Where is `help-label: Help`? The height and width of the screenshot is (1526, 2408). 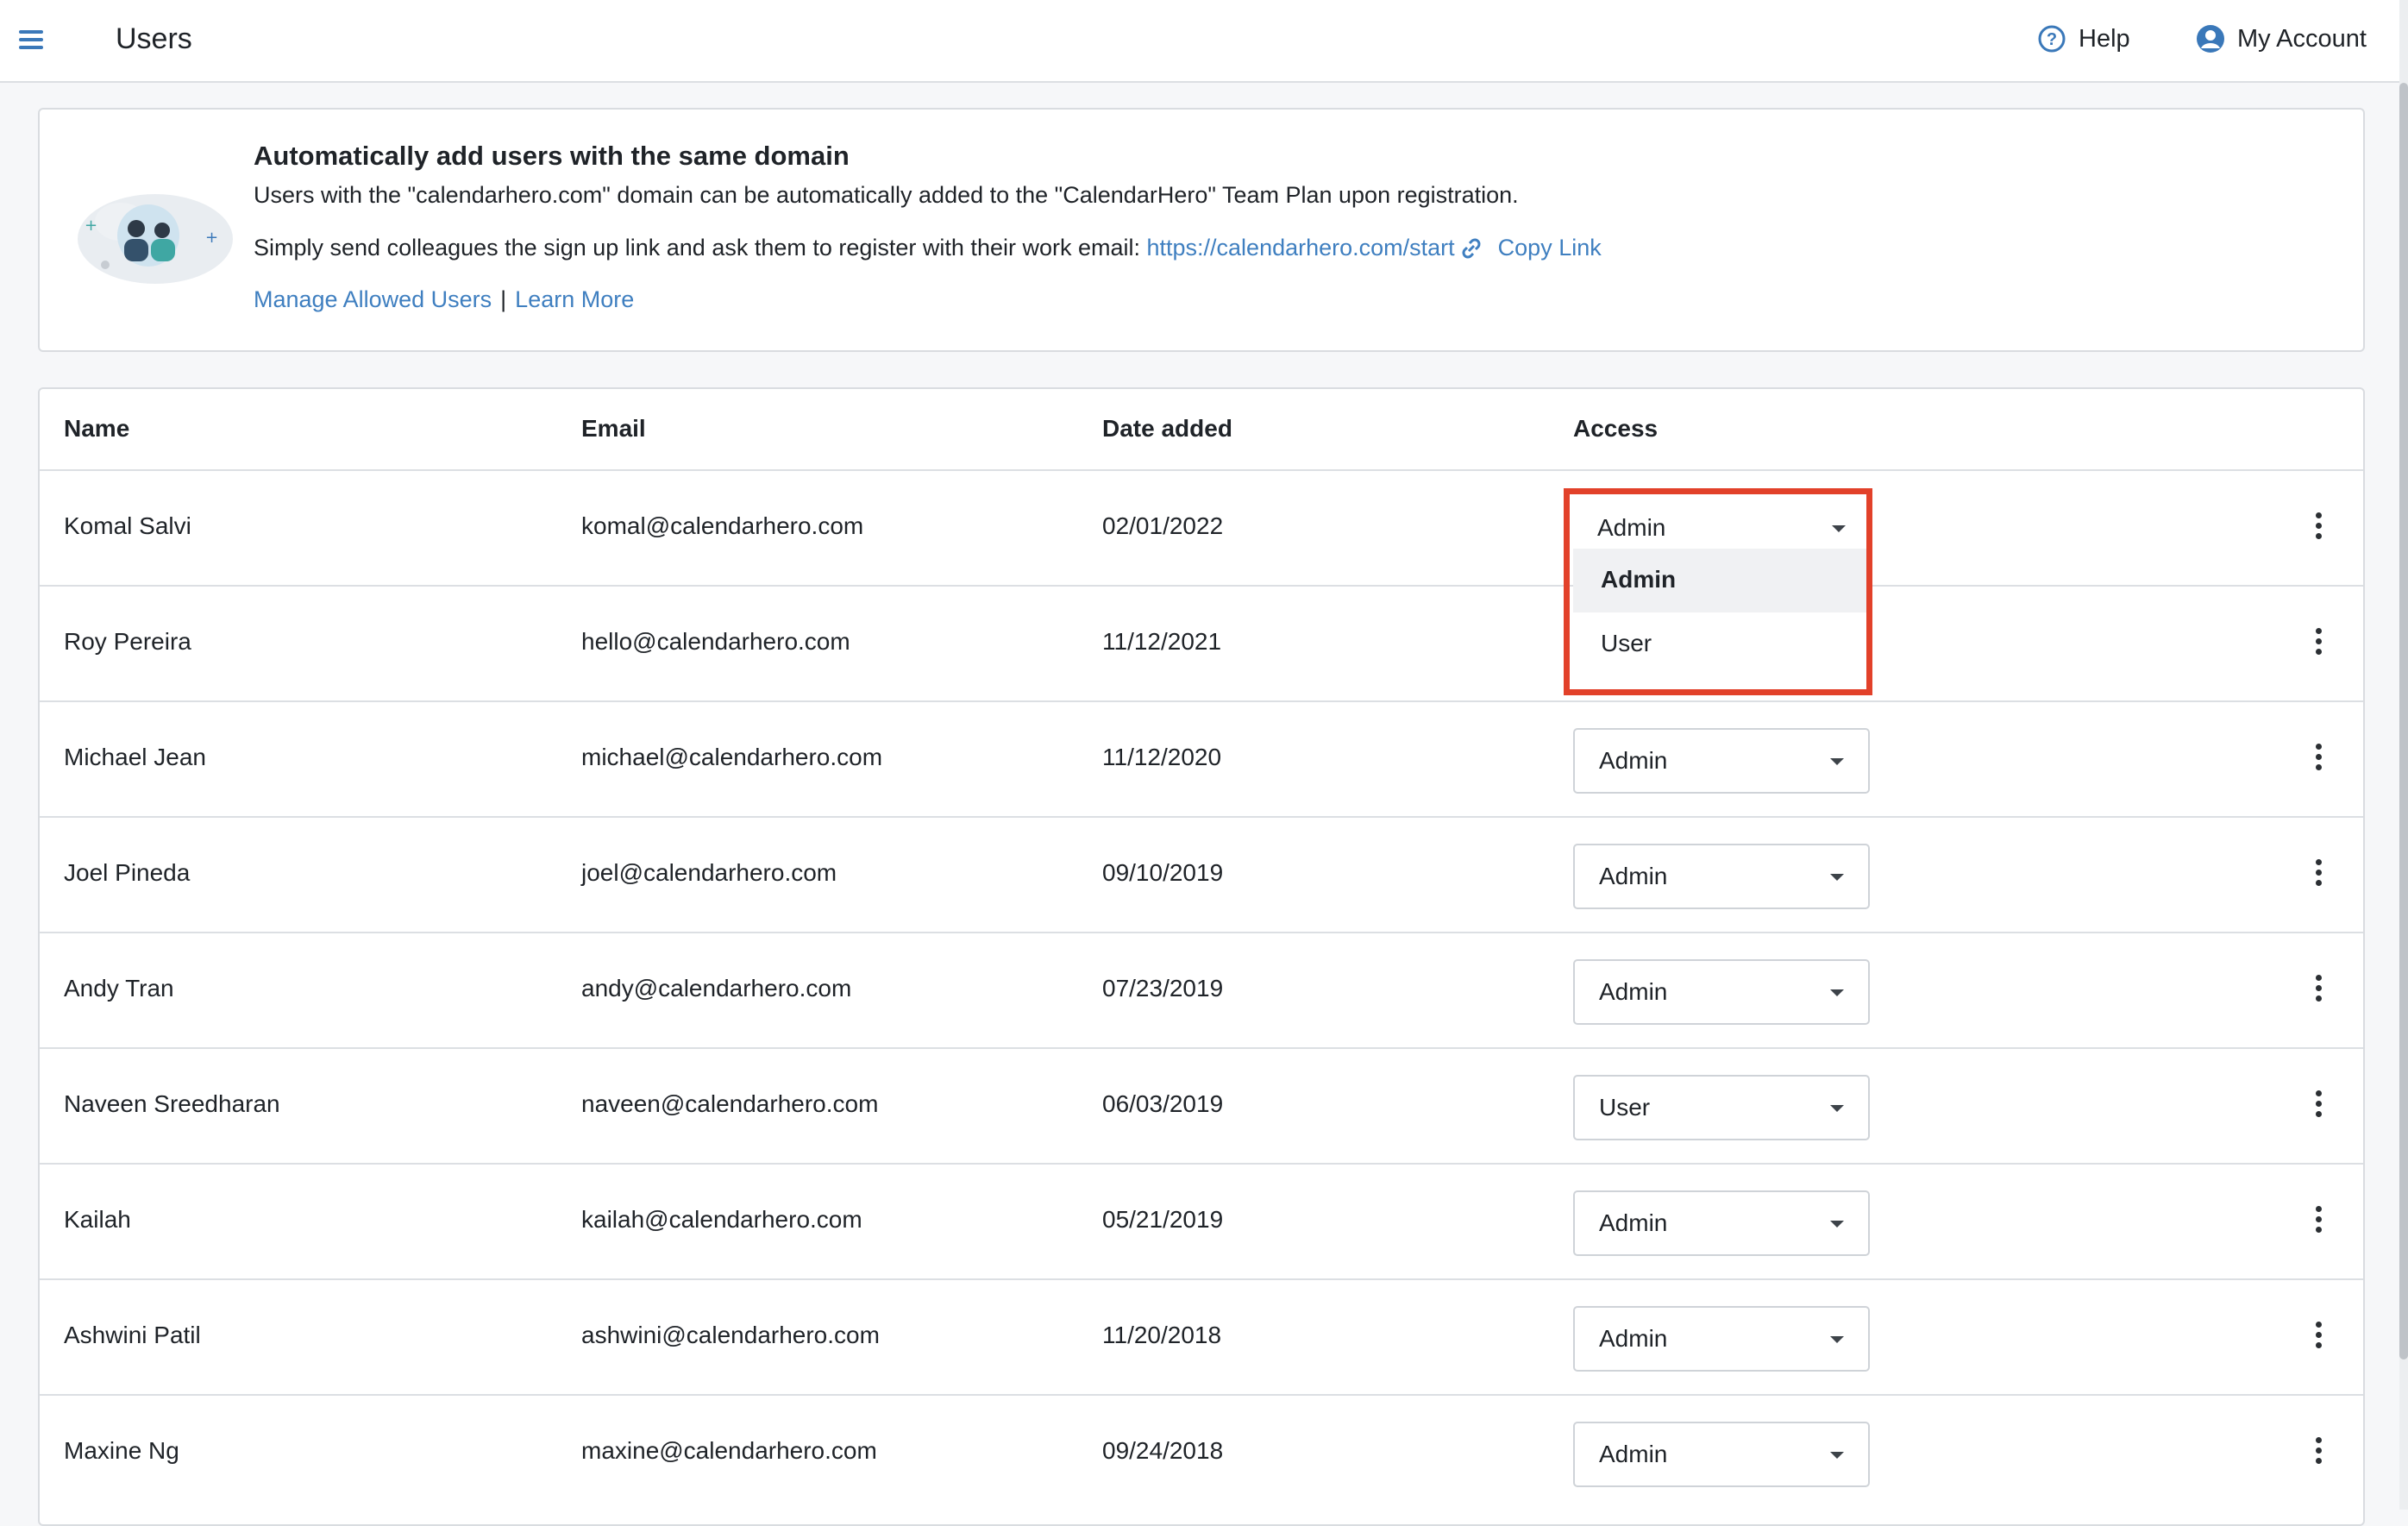 help-label: Help is located at coordinates (2104, 38).